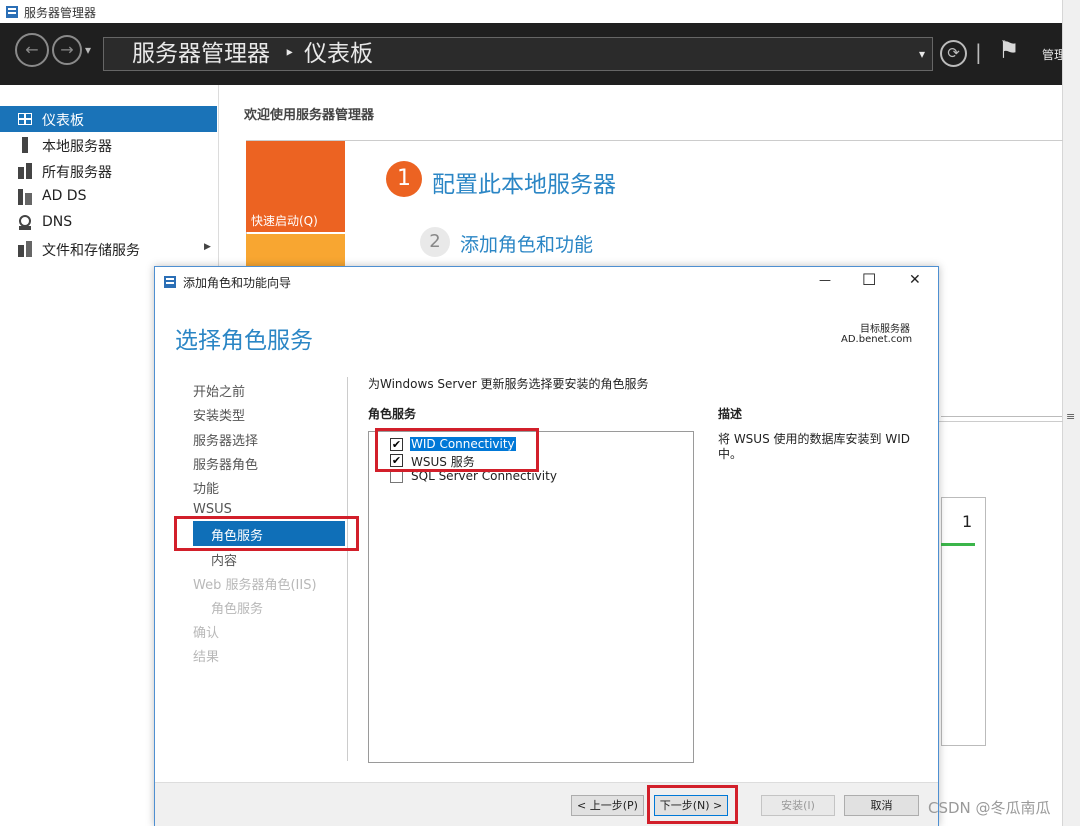  I want to click on sidebar-item-all-servers: 所有服务器, so click(108, 171).